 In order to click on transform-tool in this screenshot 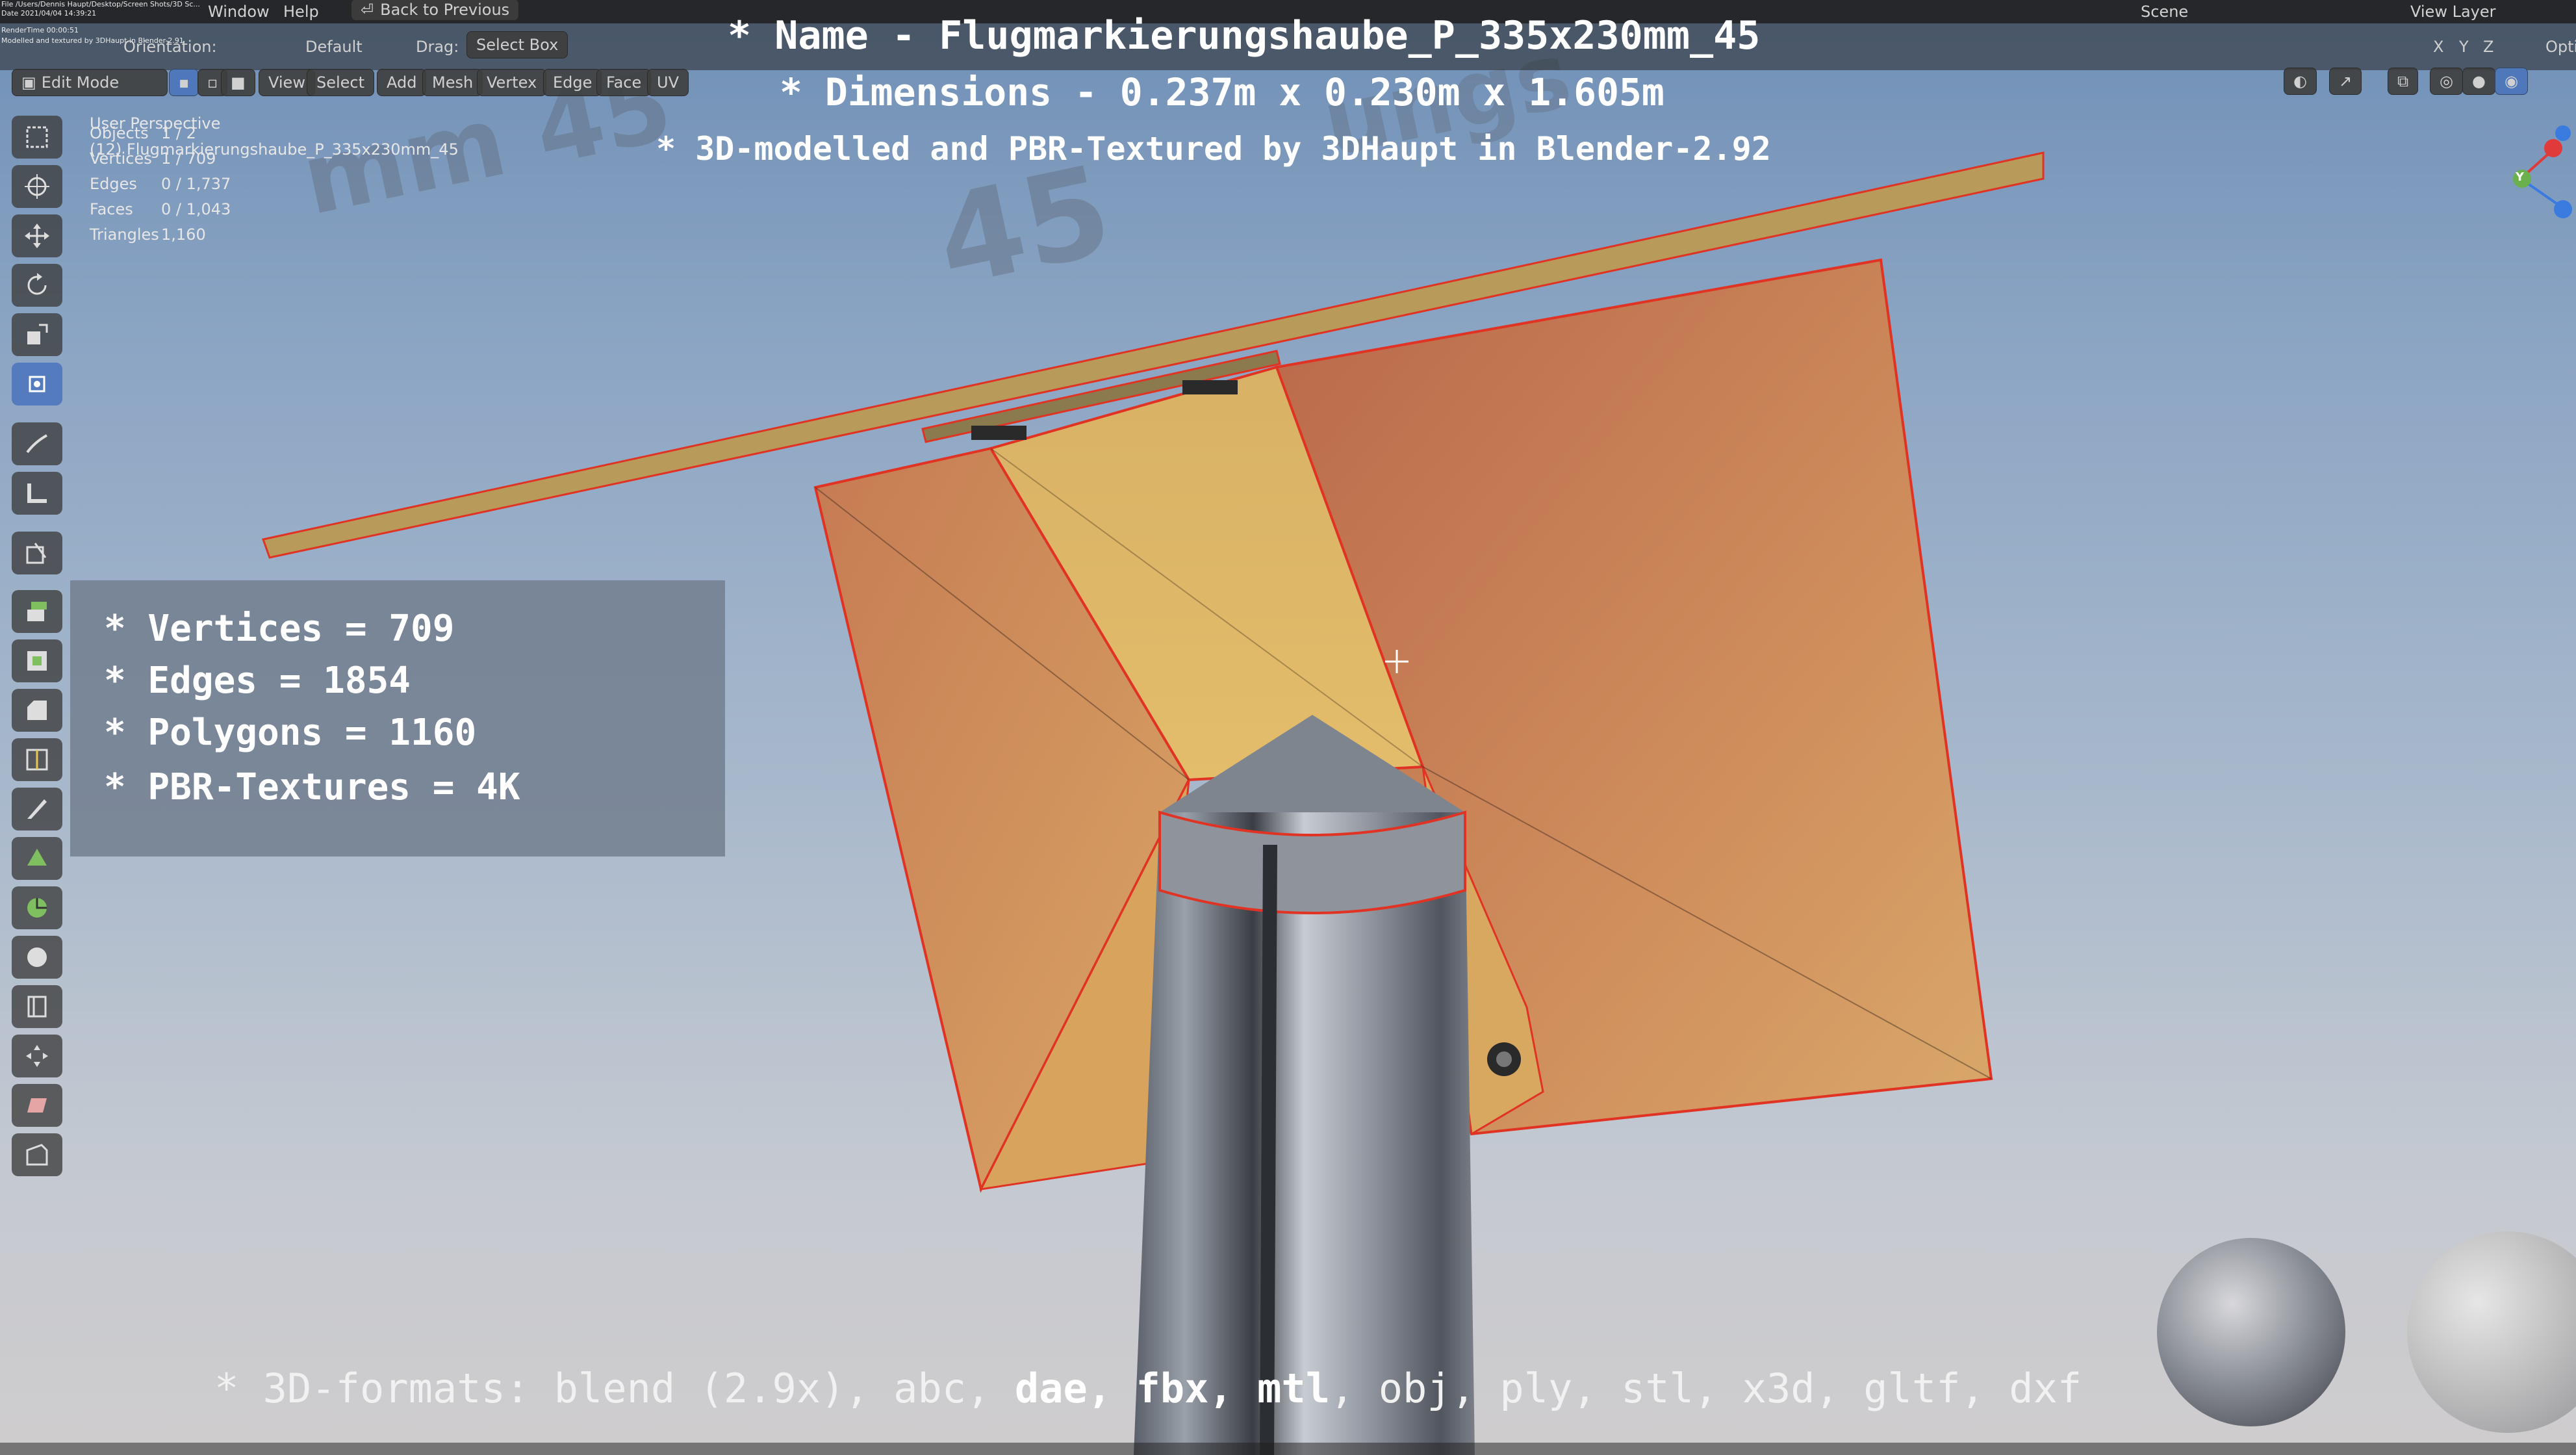, I will do `click(37, 385)`.